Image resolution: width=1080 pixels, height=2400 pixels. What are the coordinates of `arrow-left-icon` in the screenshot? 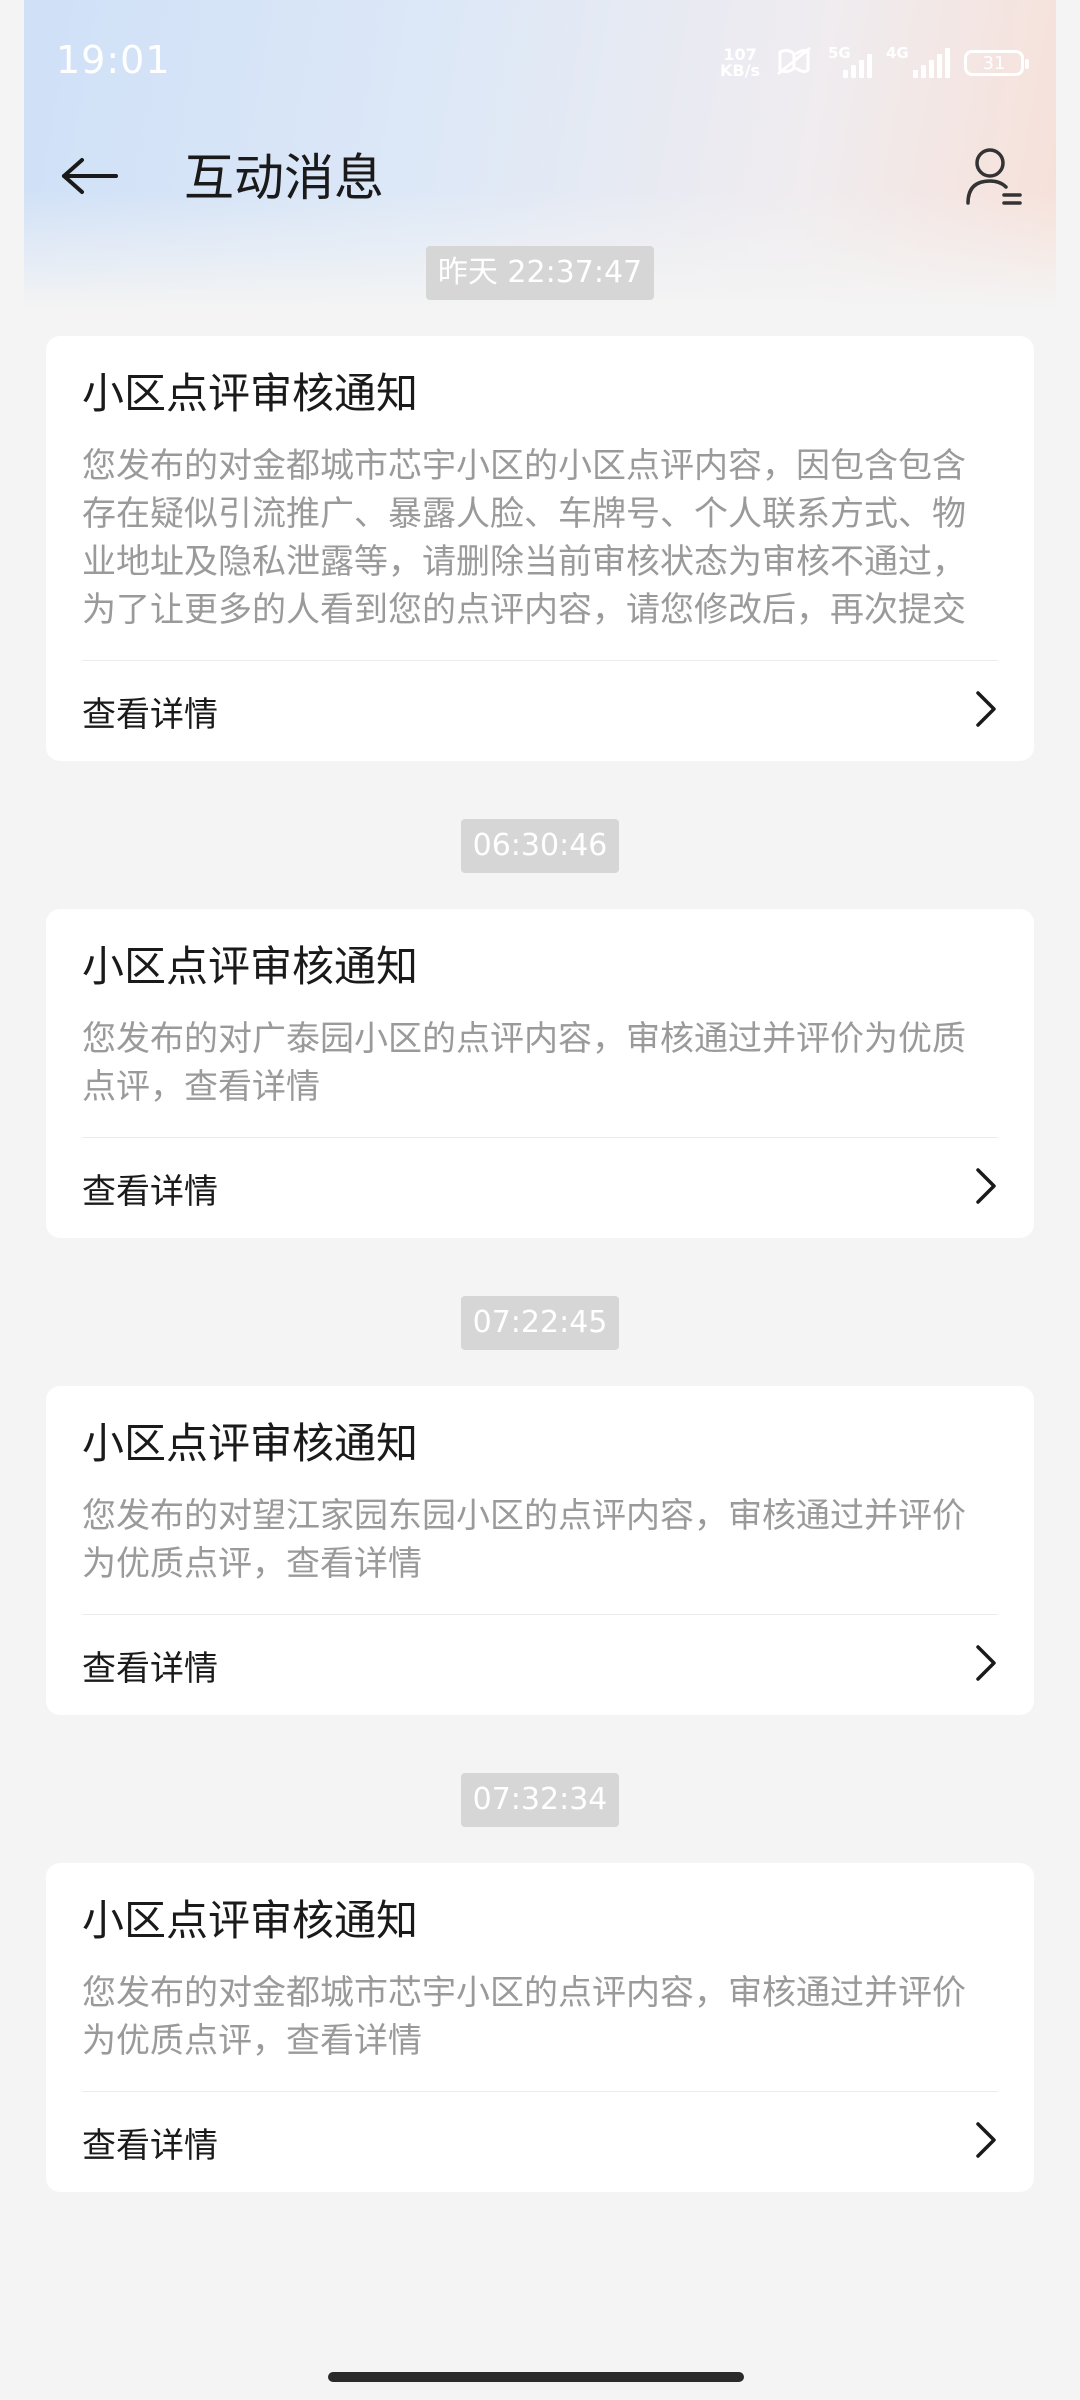 It's located at (90, 178).